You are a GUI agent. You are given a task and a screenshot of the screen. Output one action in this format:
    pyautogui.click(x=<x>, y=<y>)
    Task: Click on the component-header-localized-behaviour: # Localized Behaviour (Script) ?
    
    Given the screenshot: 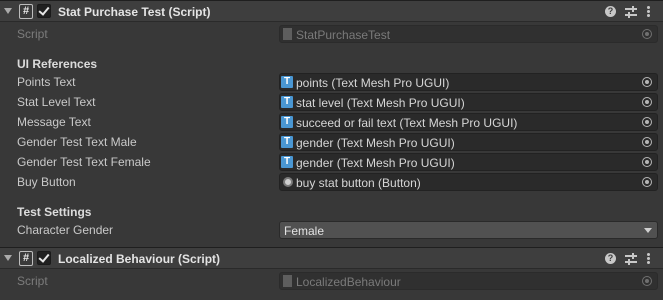 What is the action you would take?
    pyautogui.click(x=331, y=258)
    